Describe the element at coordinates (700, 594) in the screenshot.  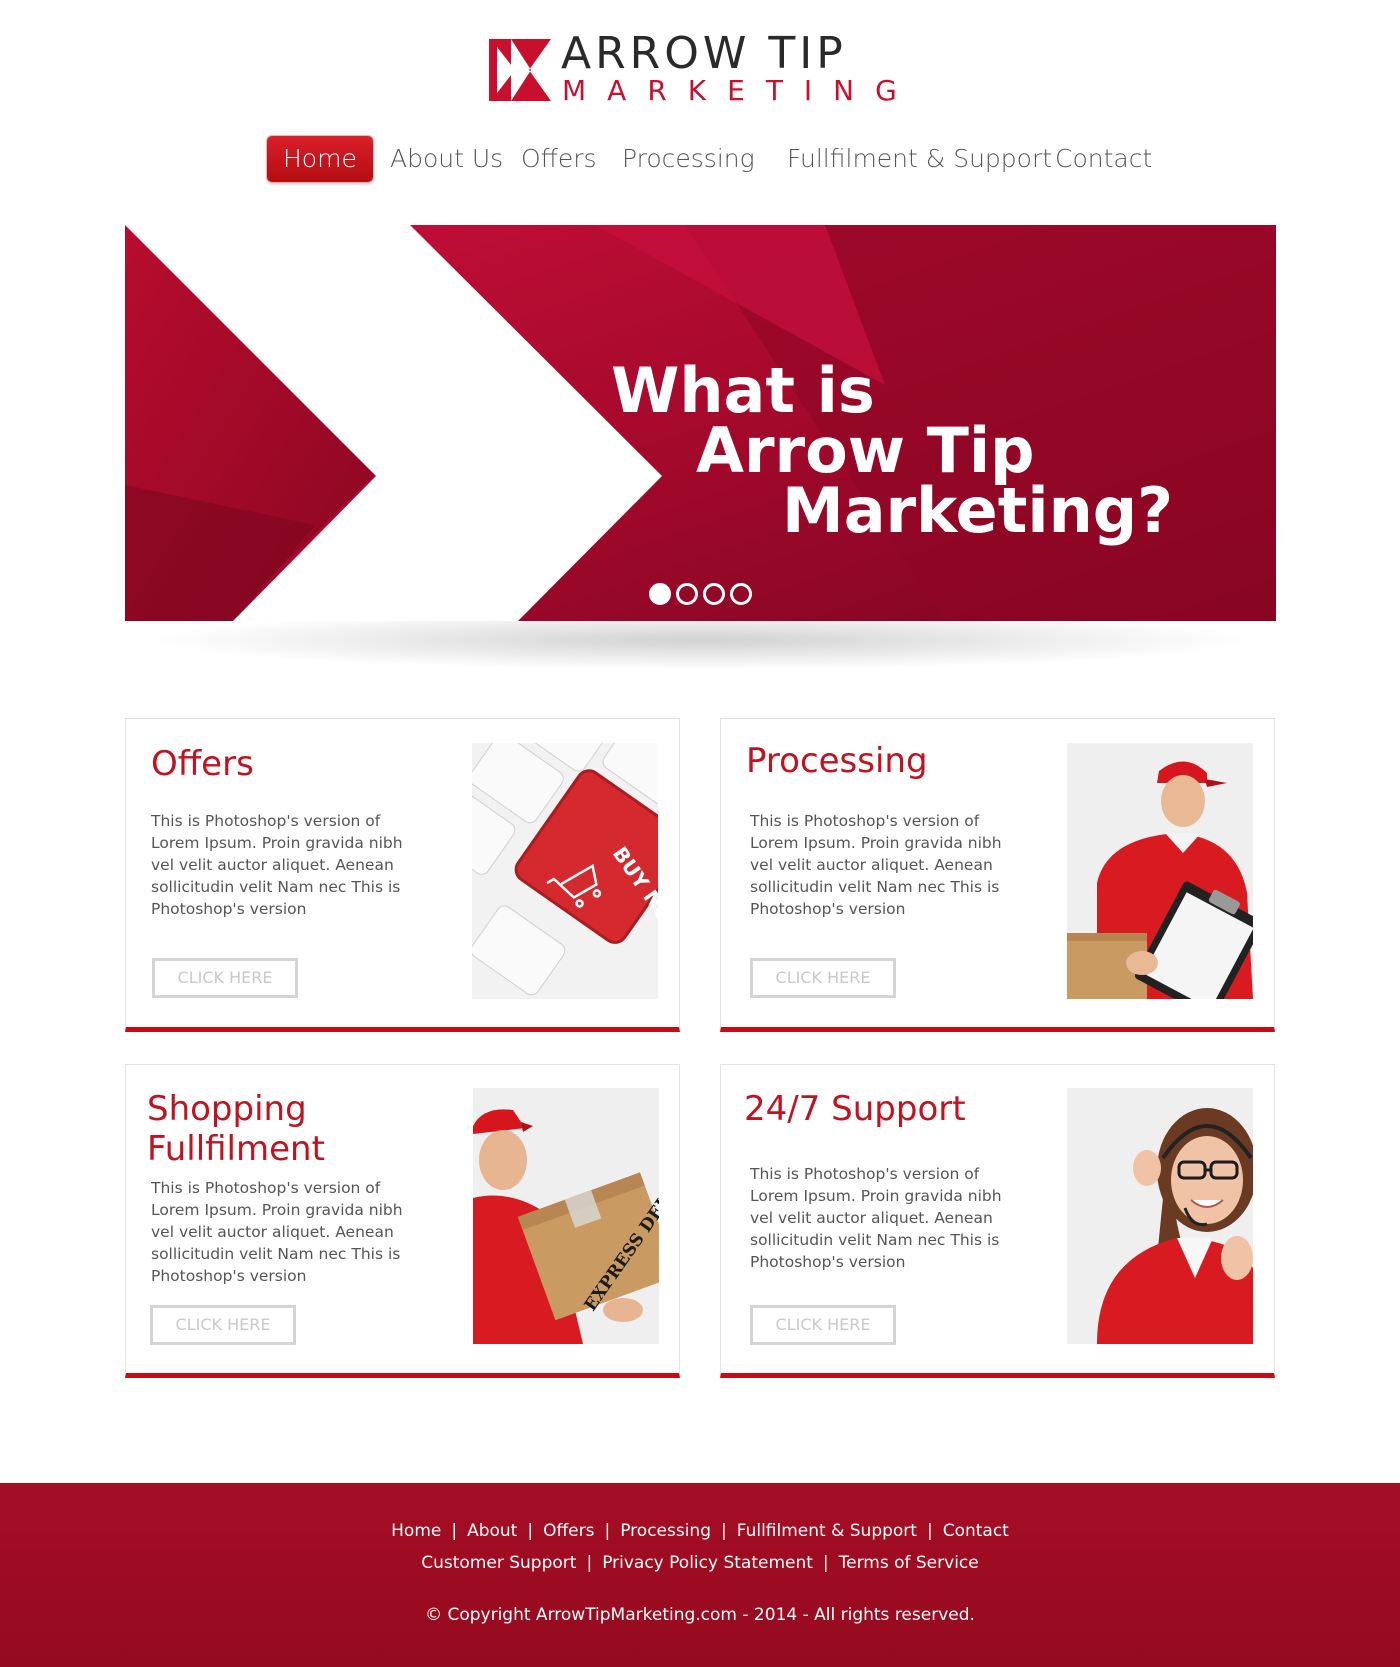
I see `slider-dots` at that location.